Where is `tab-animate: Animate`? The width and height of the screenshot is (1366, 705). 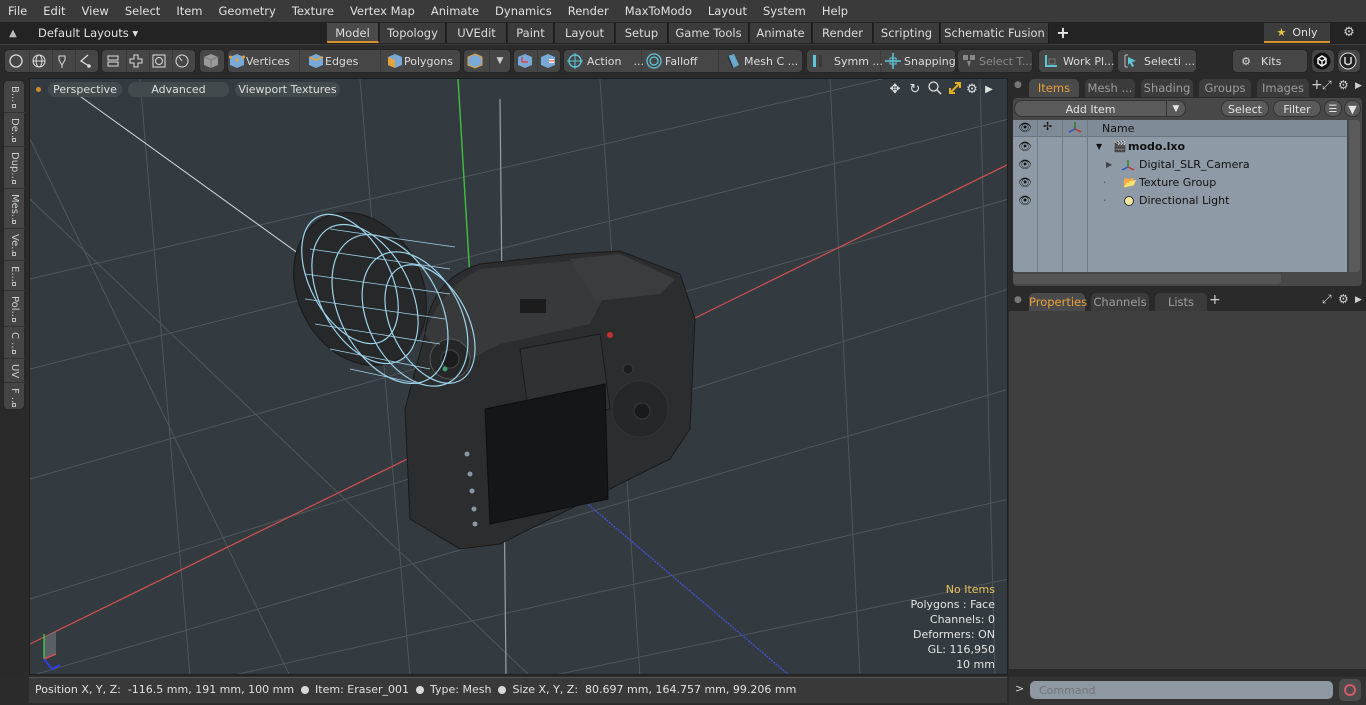
tab-animate: Animate is located at coordinates (781, 33).